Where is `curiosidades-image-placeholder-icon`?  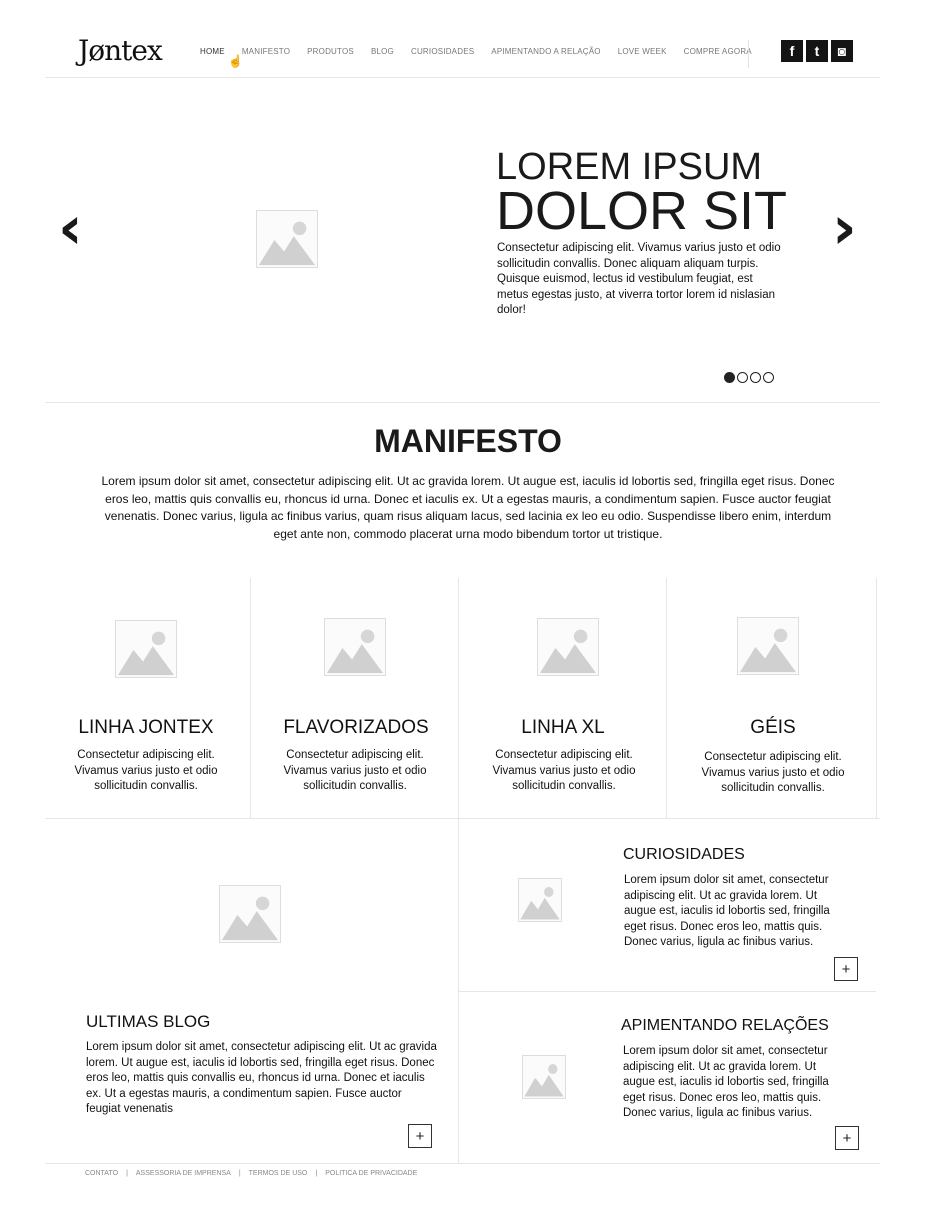
curiosidades-image-placeholder-icon is located at coordinates (540, 900).